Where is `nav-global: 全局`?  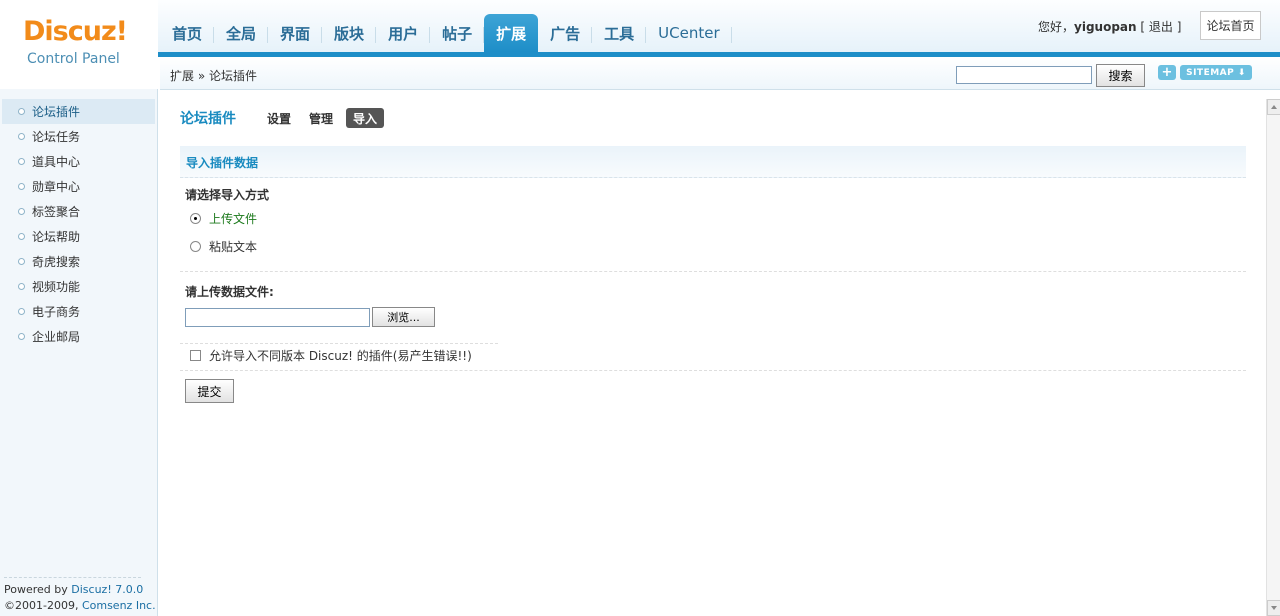 nav-global: 全局 is located at coordinates (241, 33).